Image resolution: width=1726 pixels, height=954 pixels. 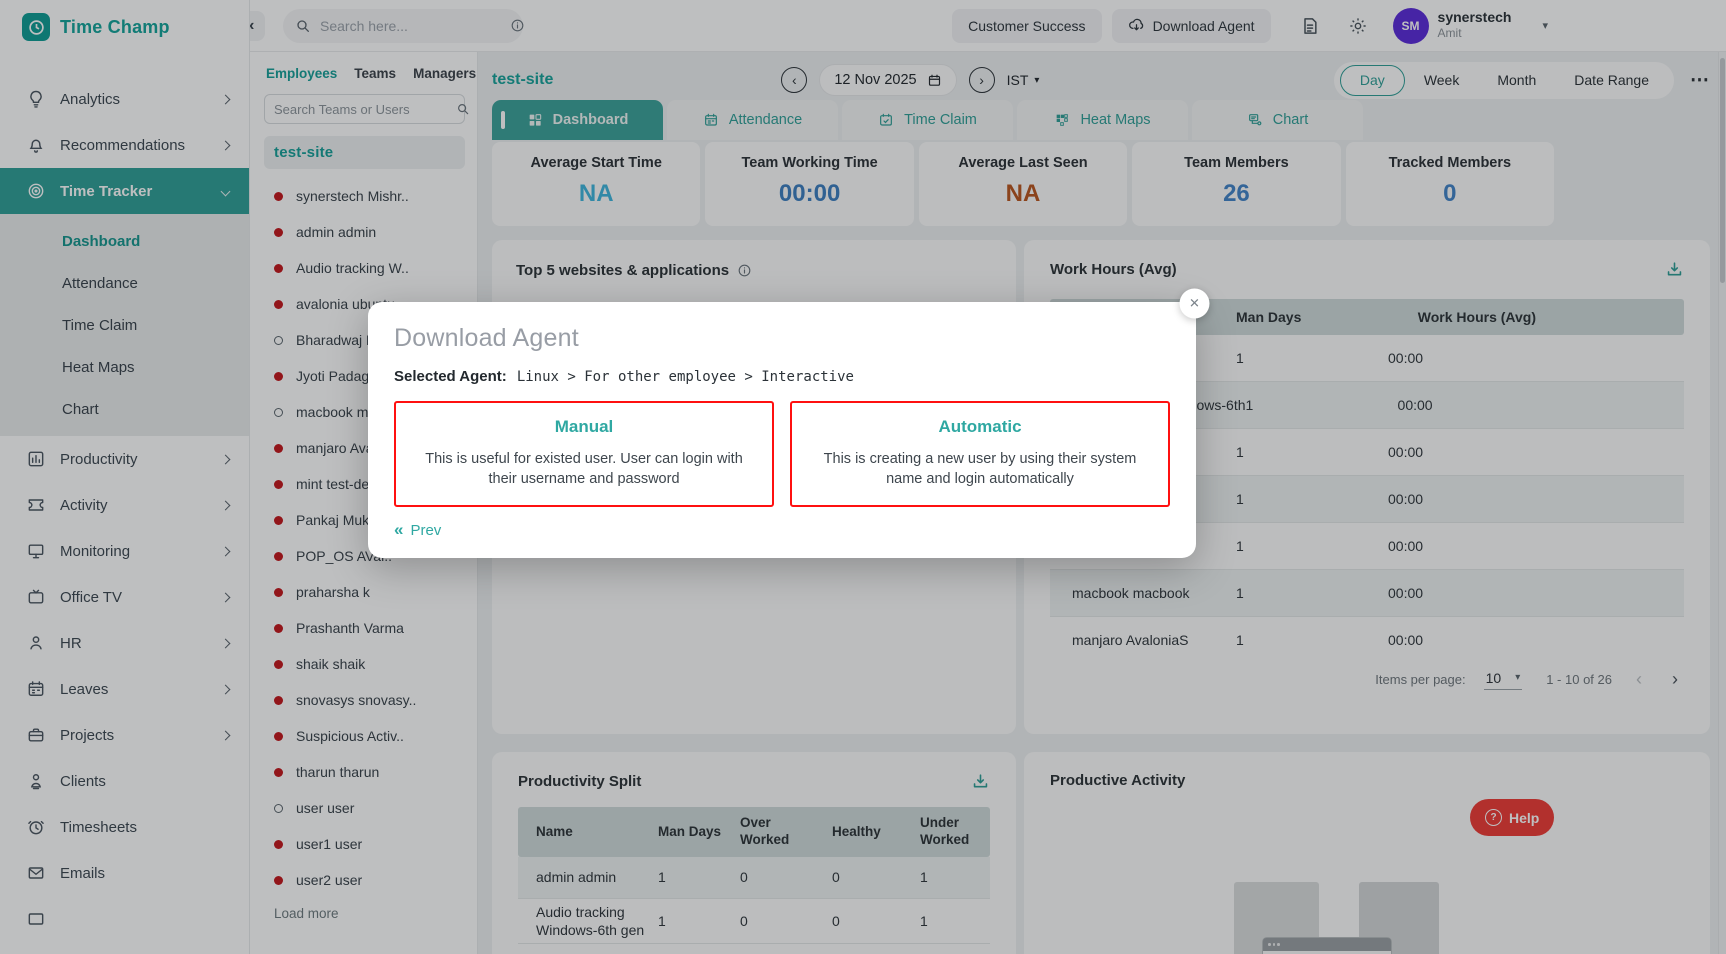 What do you see at coordinates (450, 376) in the screenshot?
I see `selected-agent-label: Selected Agent:` at bounding box center [450, 376].